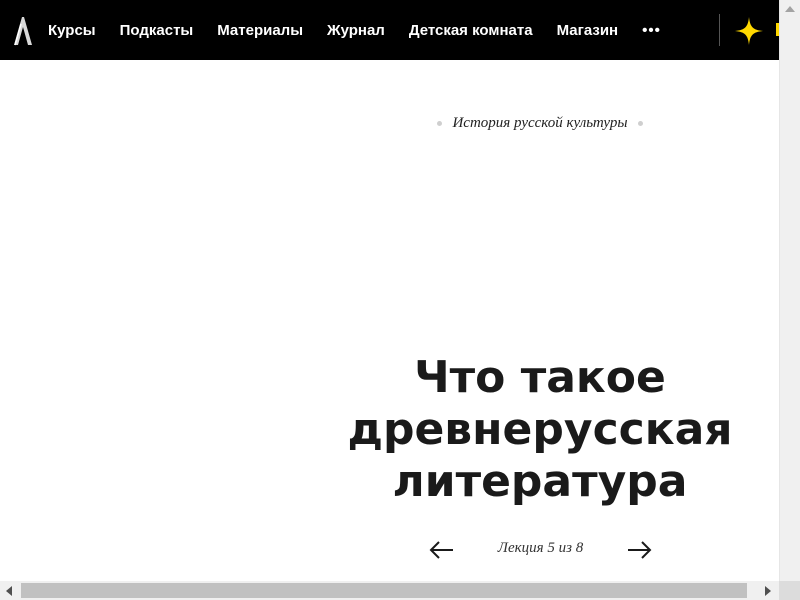  I want to click on scroll-right-icon, so click(768, 591).